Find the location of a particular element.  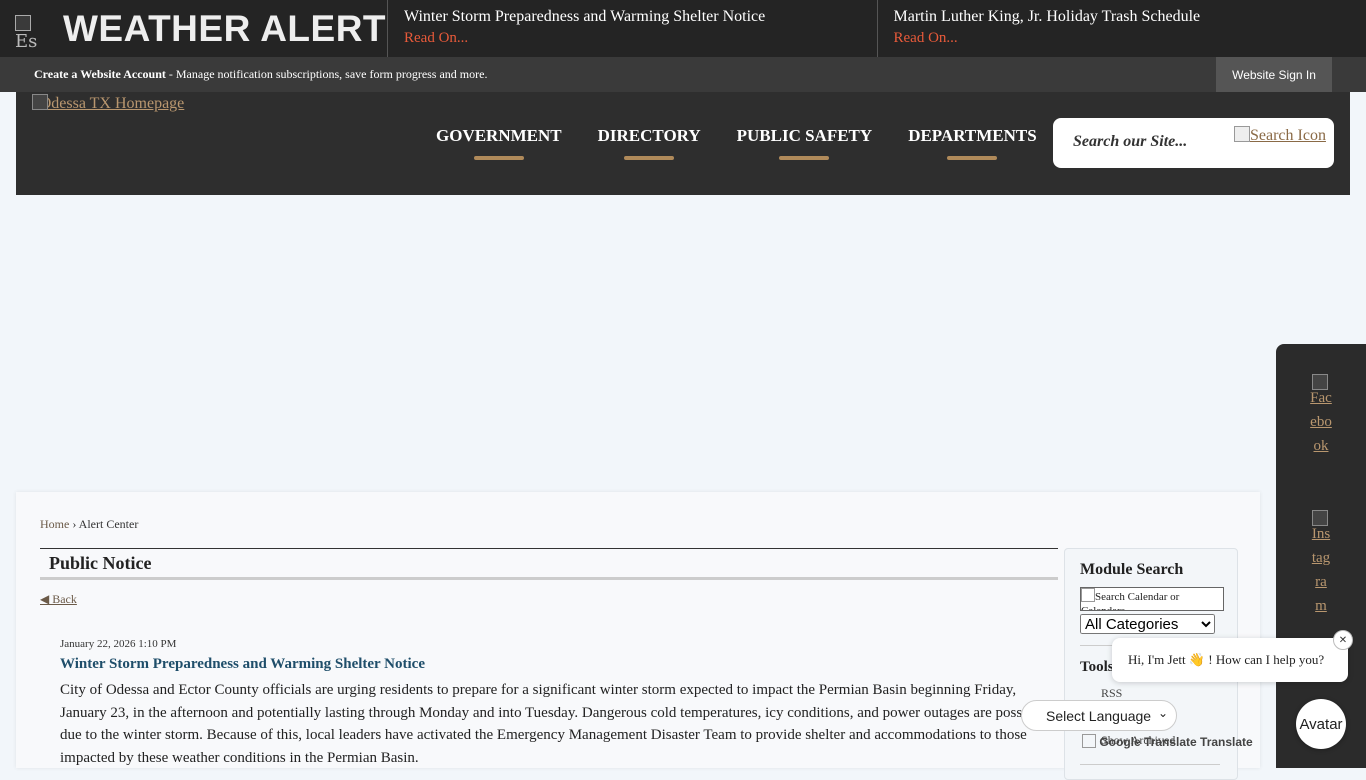

site-search-input is located at coordinates (1153, 142).